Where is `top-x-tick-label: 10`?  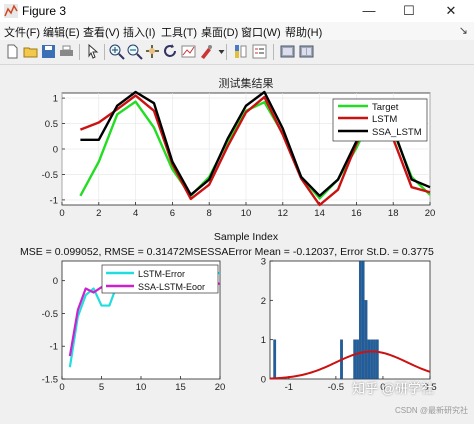
top-x-tick-label: 10 is located at coordinates (246, 213).